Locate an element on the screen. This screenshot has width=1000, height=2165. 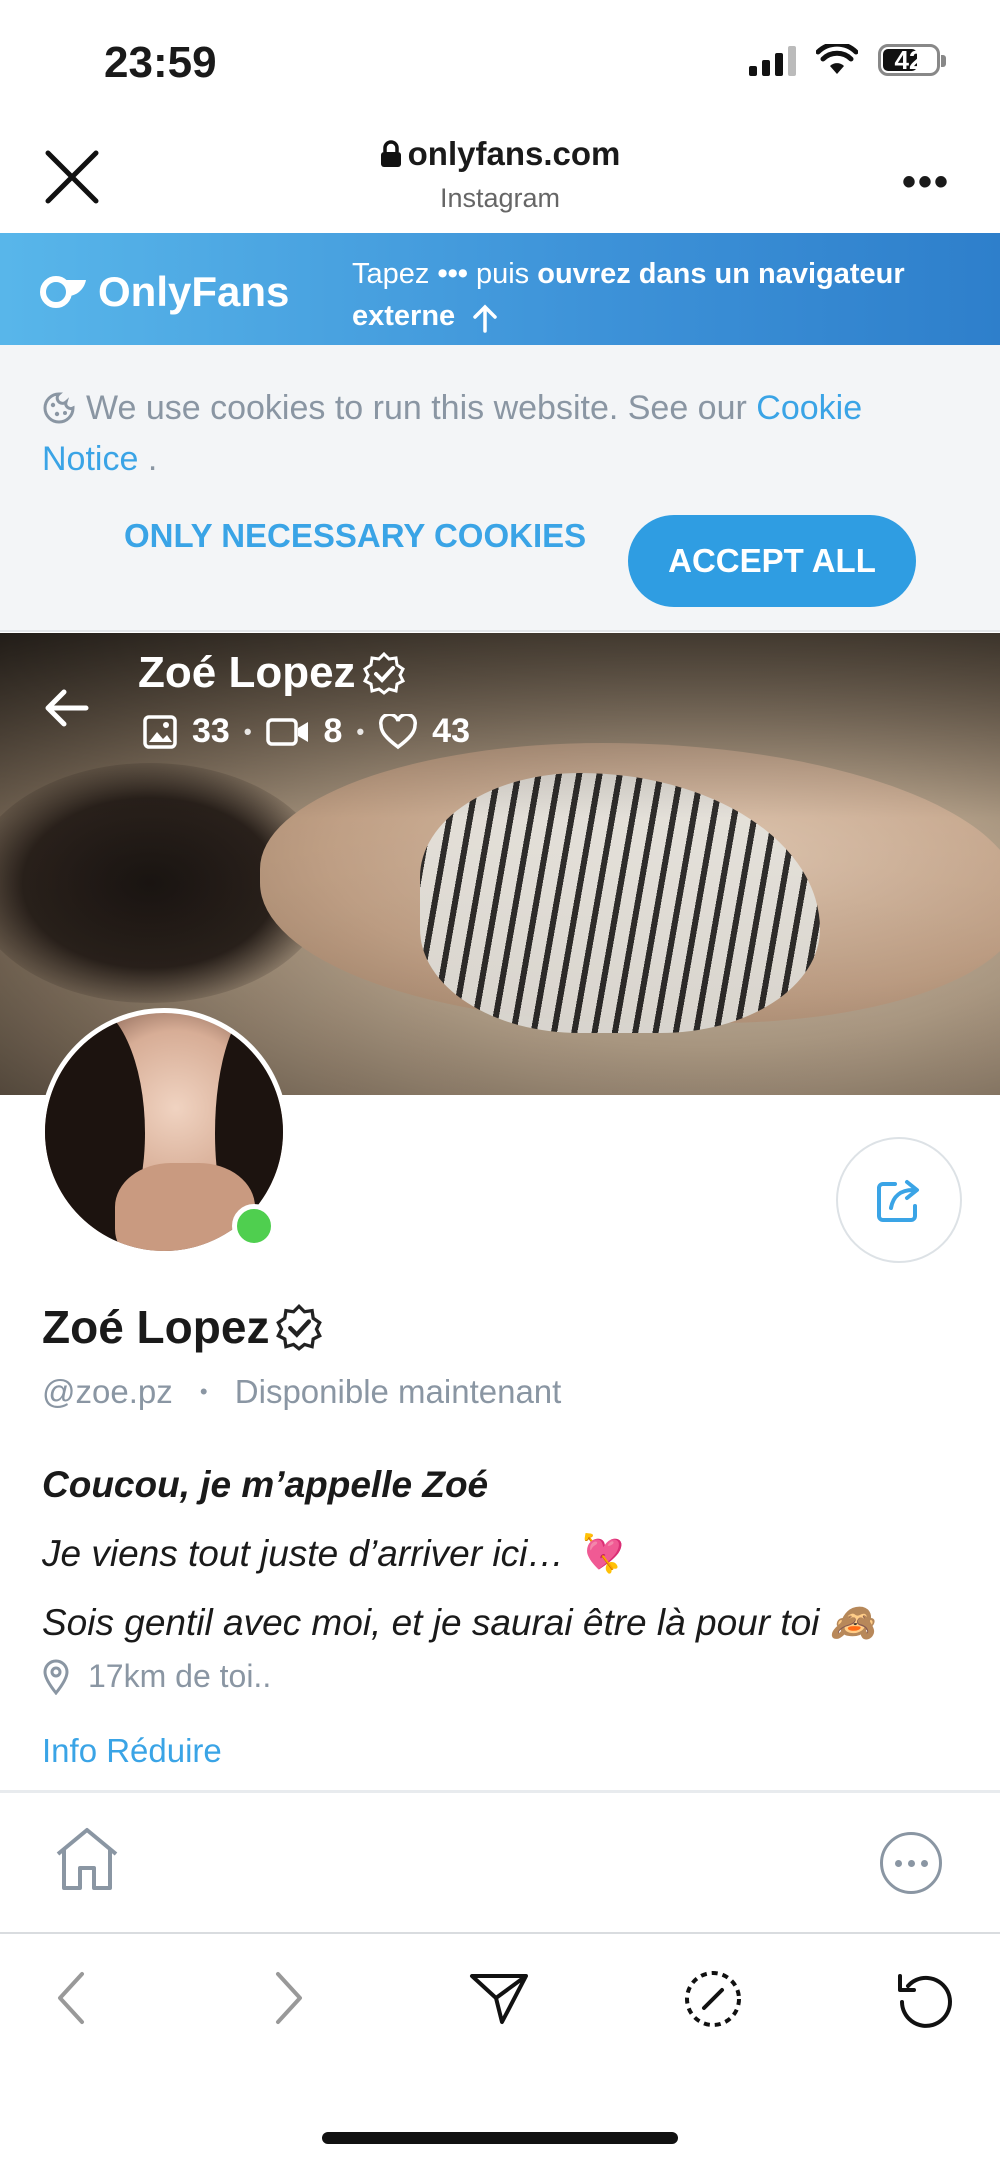
status-icons: 42 is located at coordinates (847, 60).